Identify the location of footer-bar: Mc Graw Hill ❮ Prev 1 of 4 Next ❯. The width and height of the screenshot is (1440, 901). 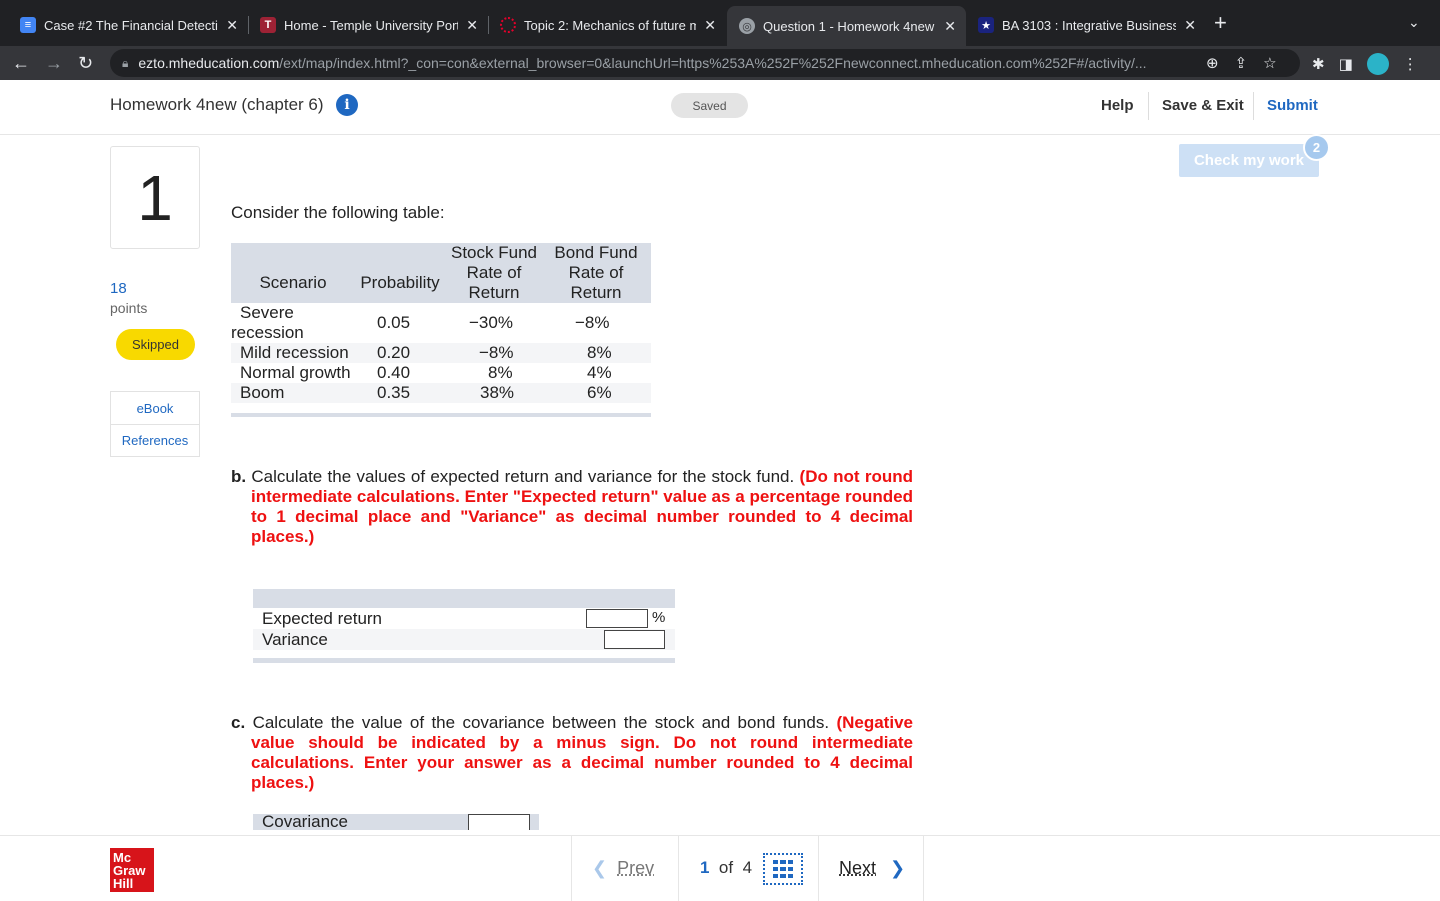
(720, 868).